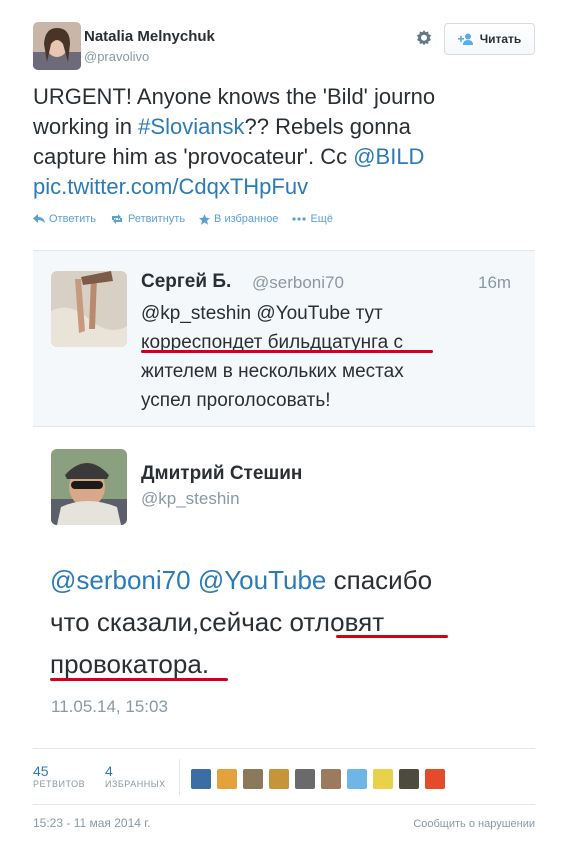  What do you see at coordinates (262, 313) in the screenshot?
I see `embedded-text-line: @kp_steshin @YouTube тут` at bounding box center [262, 313].